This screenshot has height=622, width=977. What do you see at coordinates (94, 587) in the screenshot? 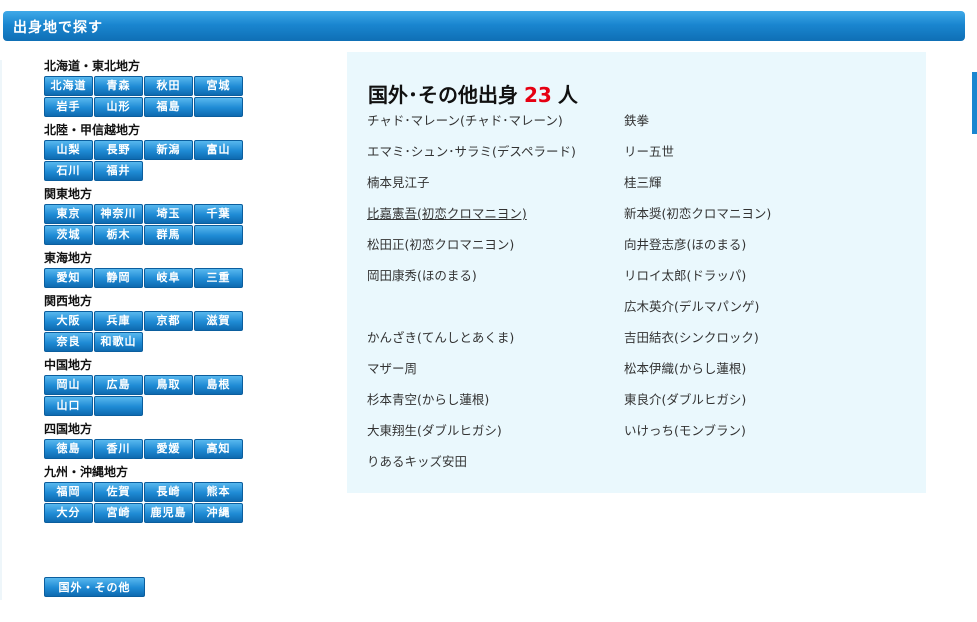
I see `overseas-other-button: 国外・その他` at bounding box center [94, 587].